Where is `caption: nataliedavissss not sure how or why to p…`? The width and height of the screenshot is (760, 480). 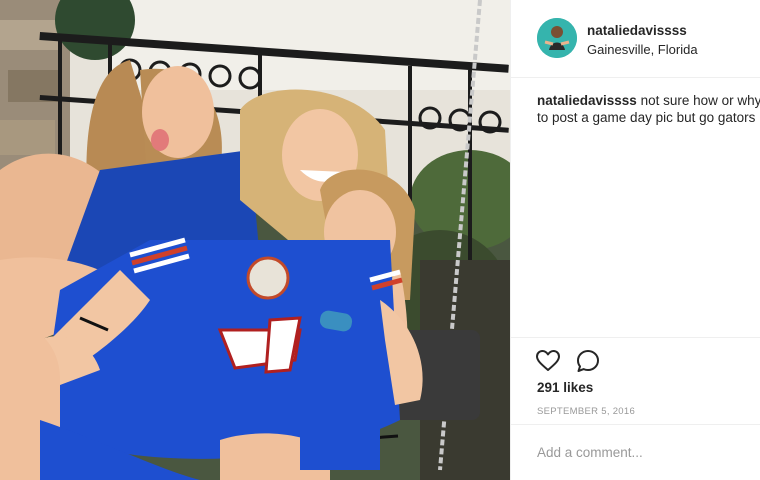
caption: nataliedavissss not sure how or why to p… is located at coordinates (648, 109).